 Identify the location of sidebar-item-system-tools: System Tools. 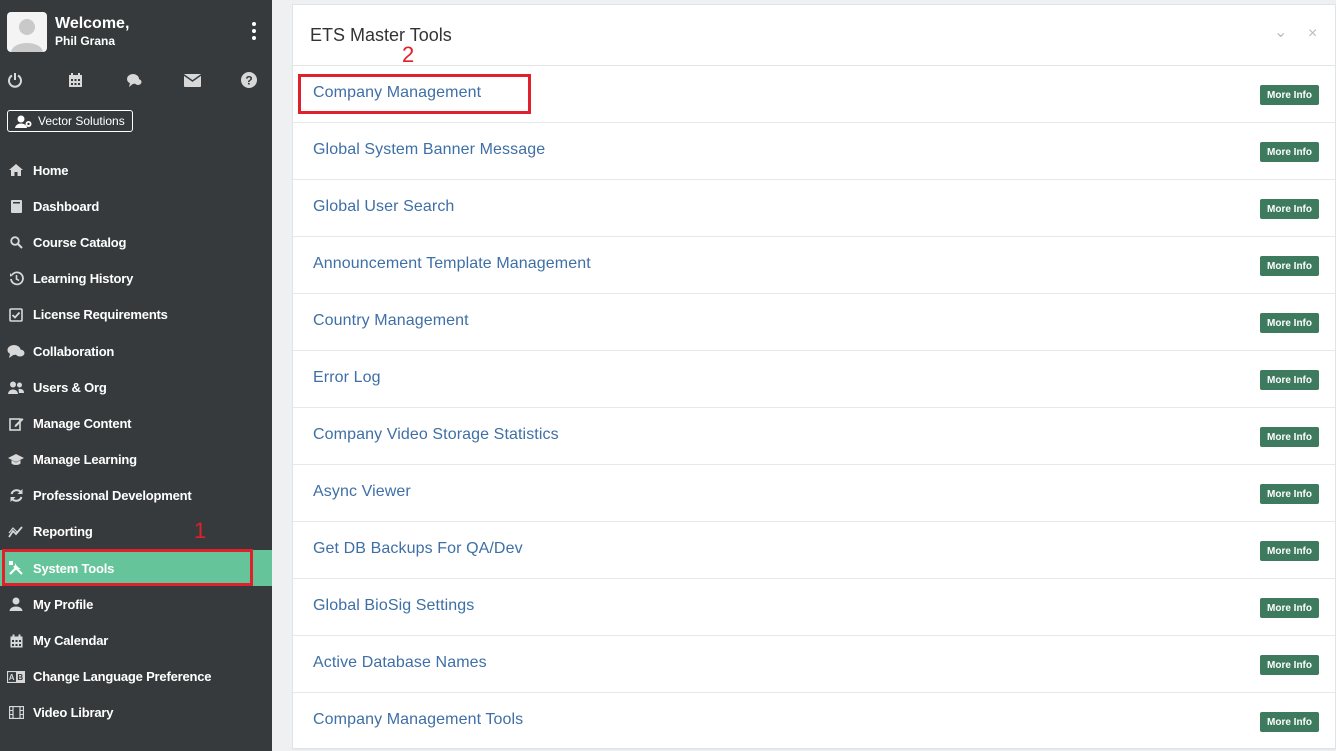
(136, 568).